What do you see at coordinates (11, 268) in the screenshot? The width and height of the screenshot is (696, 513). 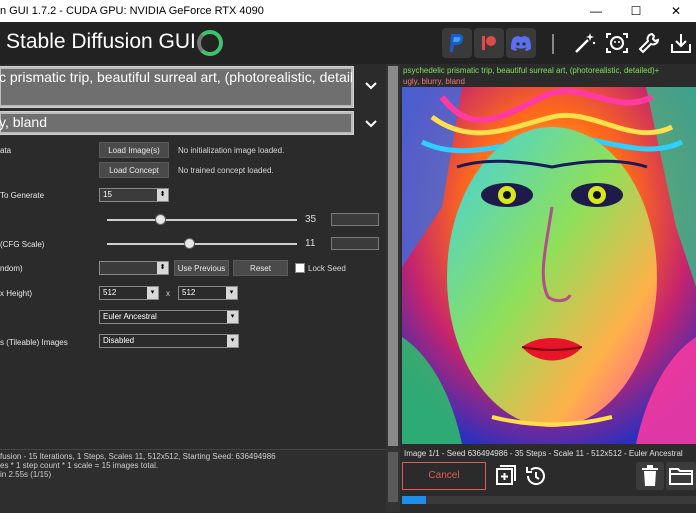 I see `seed-label: ndom)` at bounding box center [11, 268].